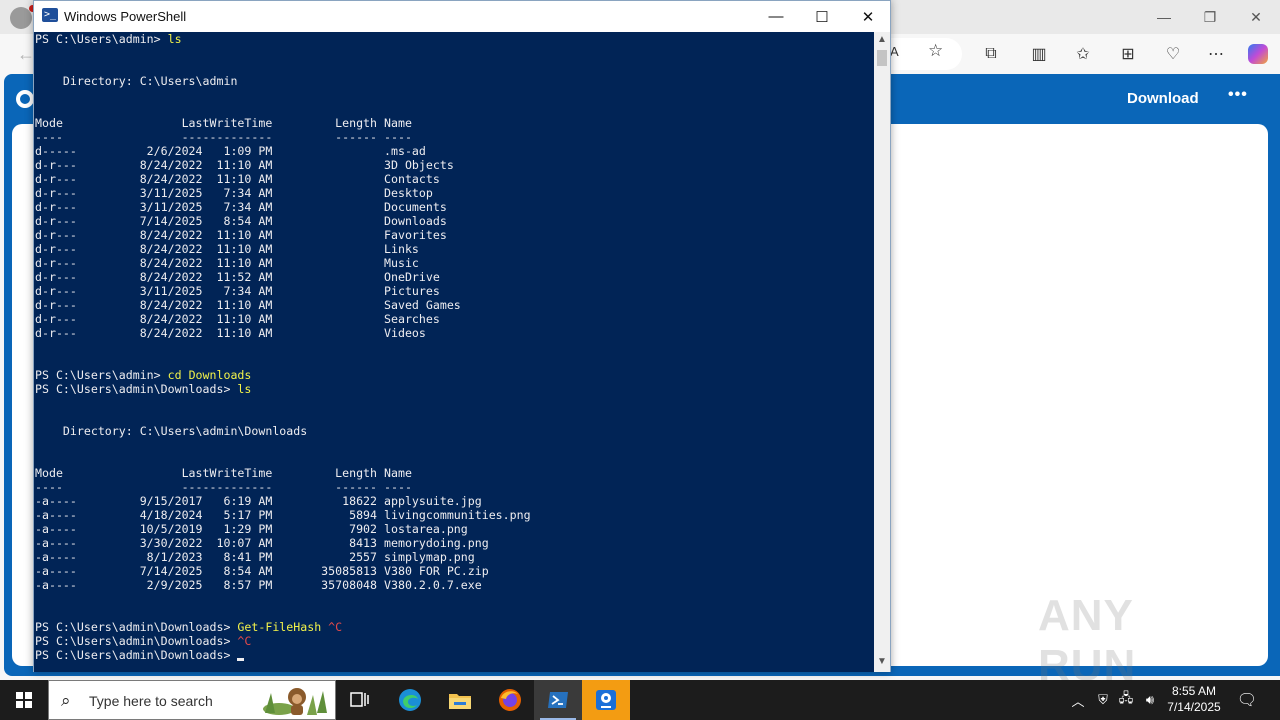 This screenshot has width=1280, height=720. I want to click on minimize-button: —, so click(776, 16).